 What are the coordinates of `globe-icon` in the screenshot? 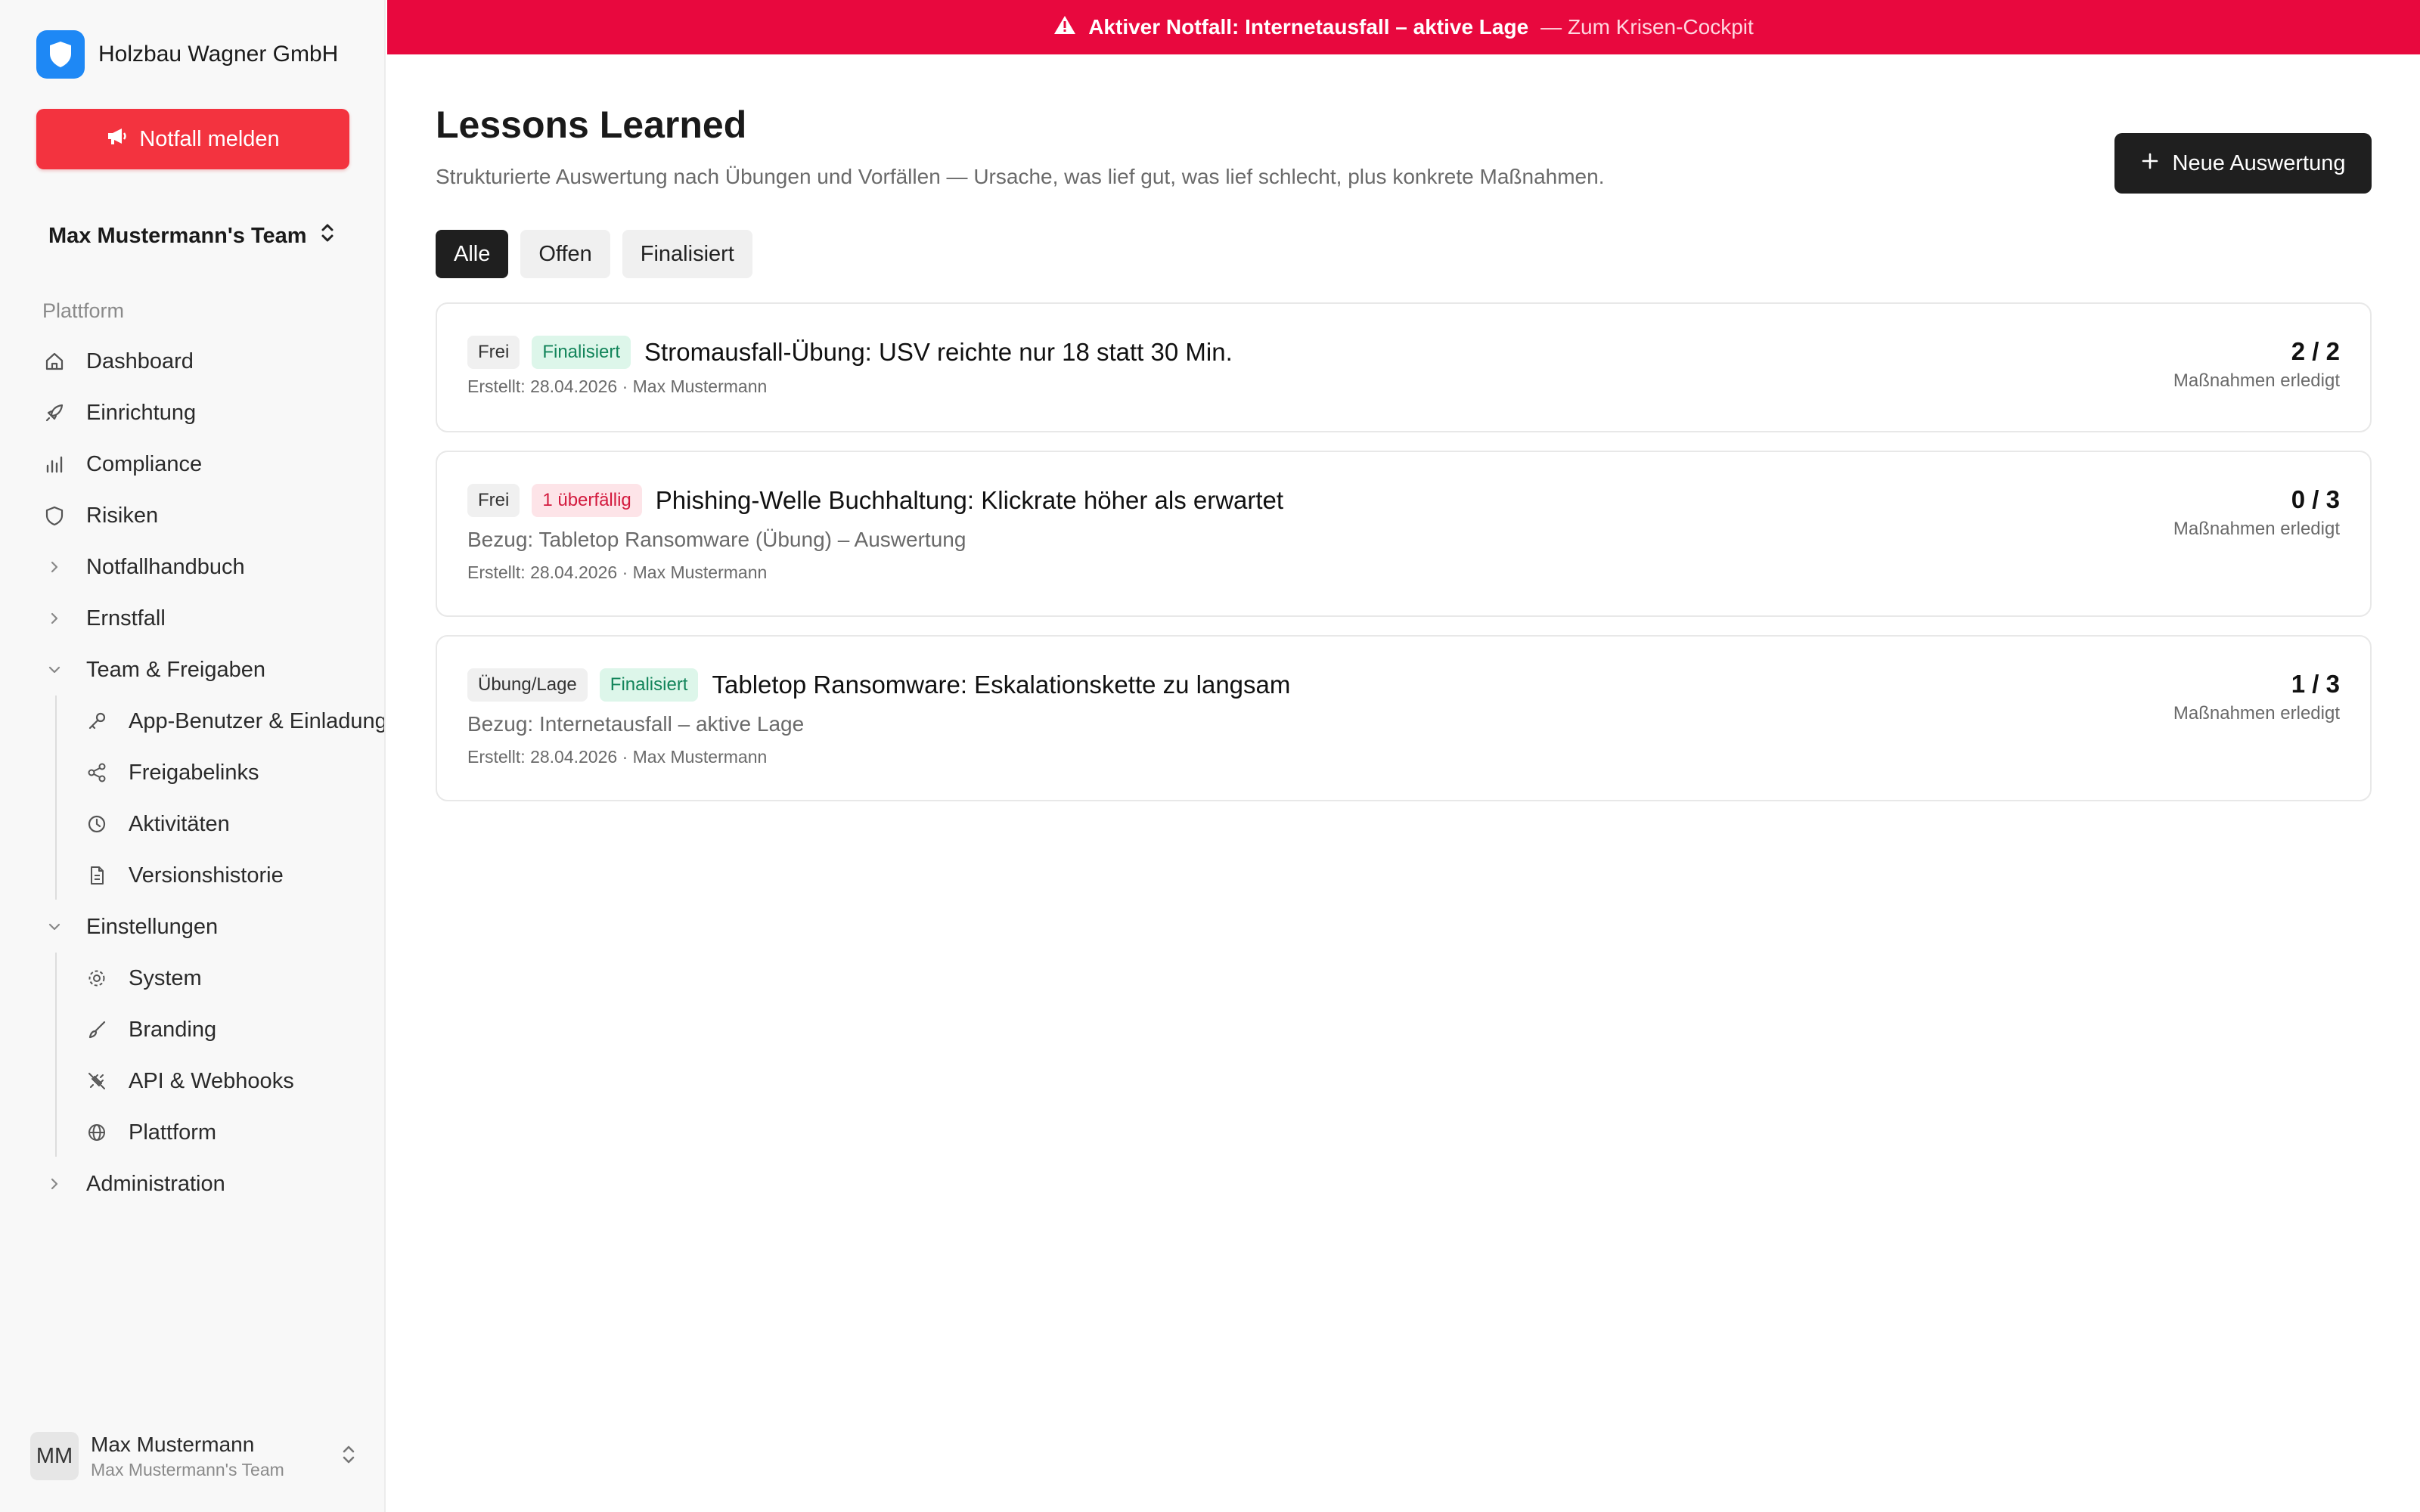 It's located at (97, 1132).